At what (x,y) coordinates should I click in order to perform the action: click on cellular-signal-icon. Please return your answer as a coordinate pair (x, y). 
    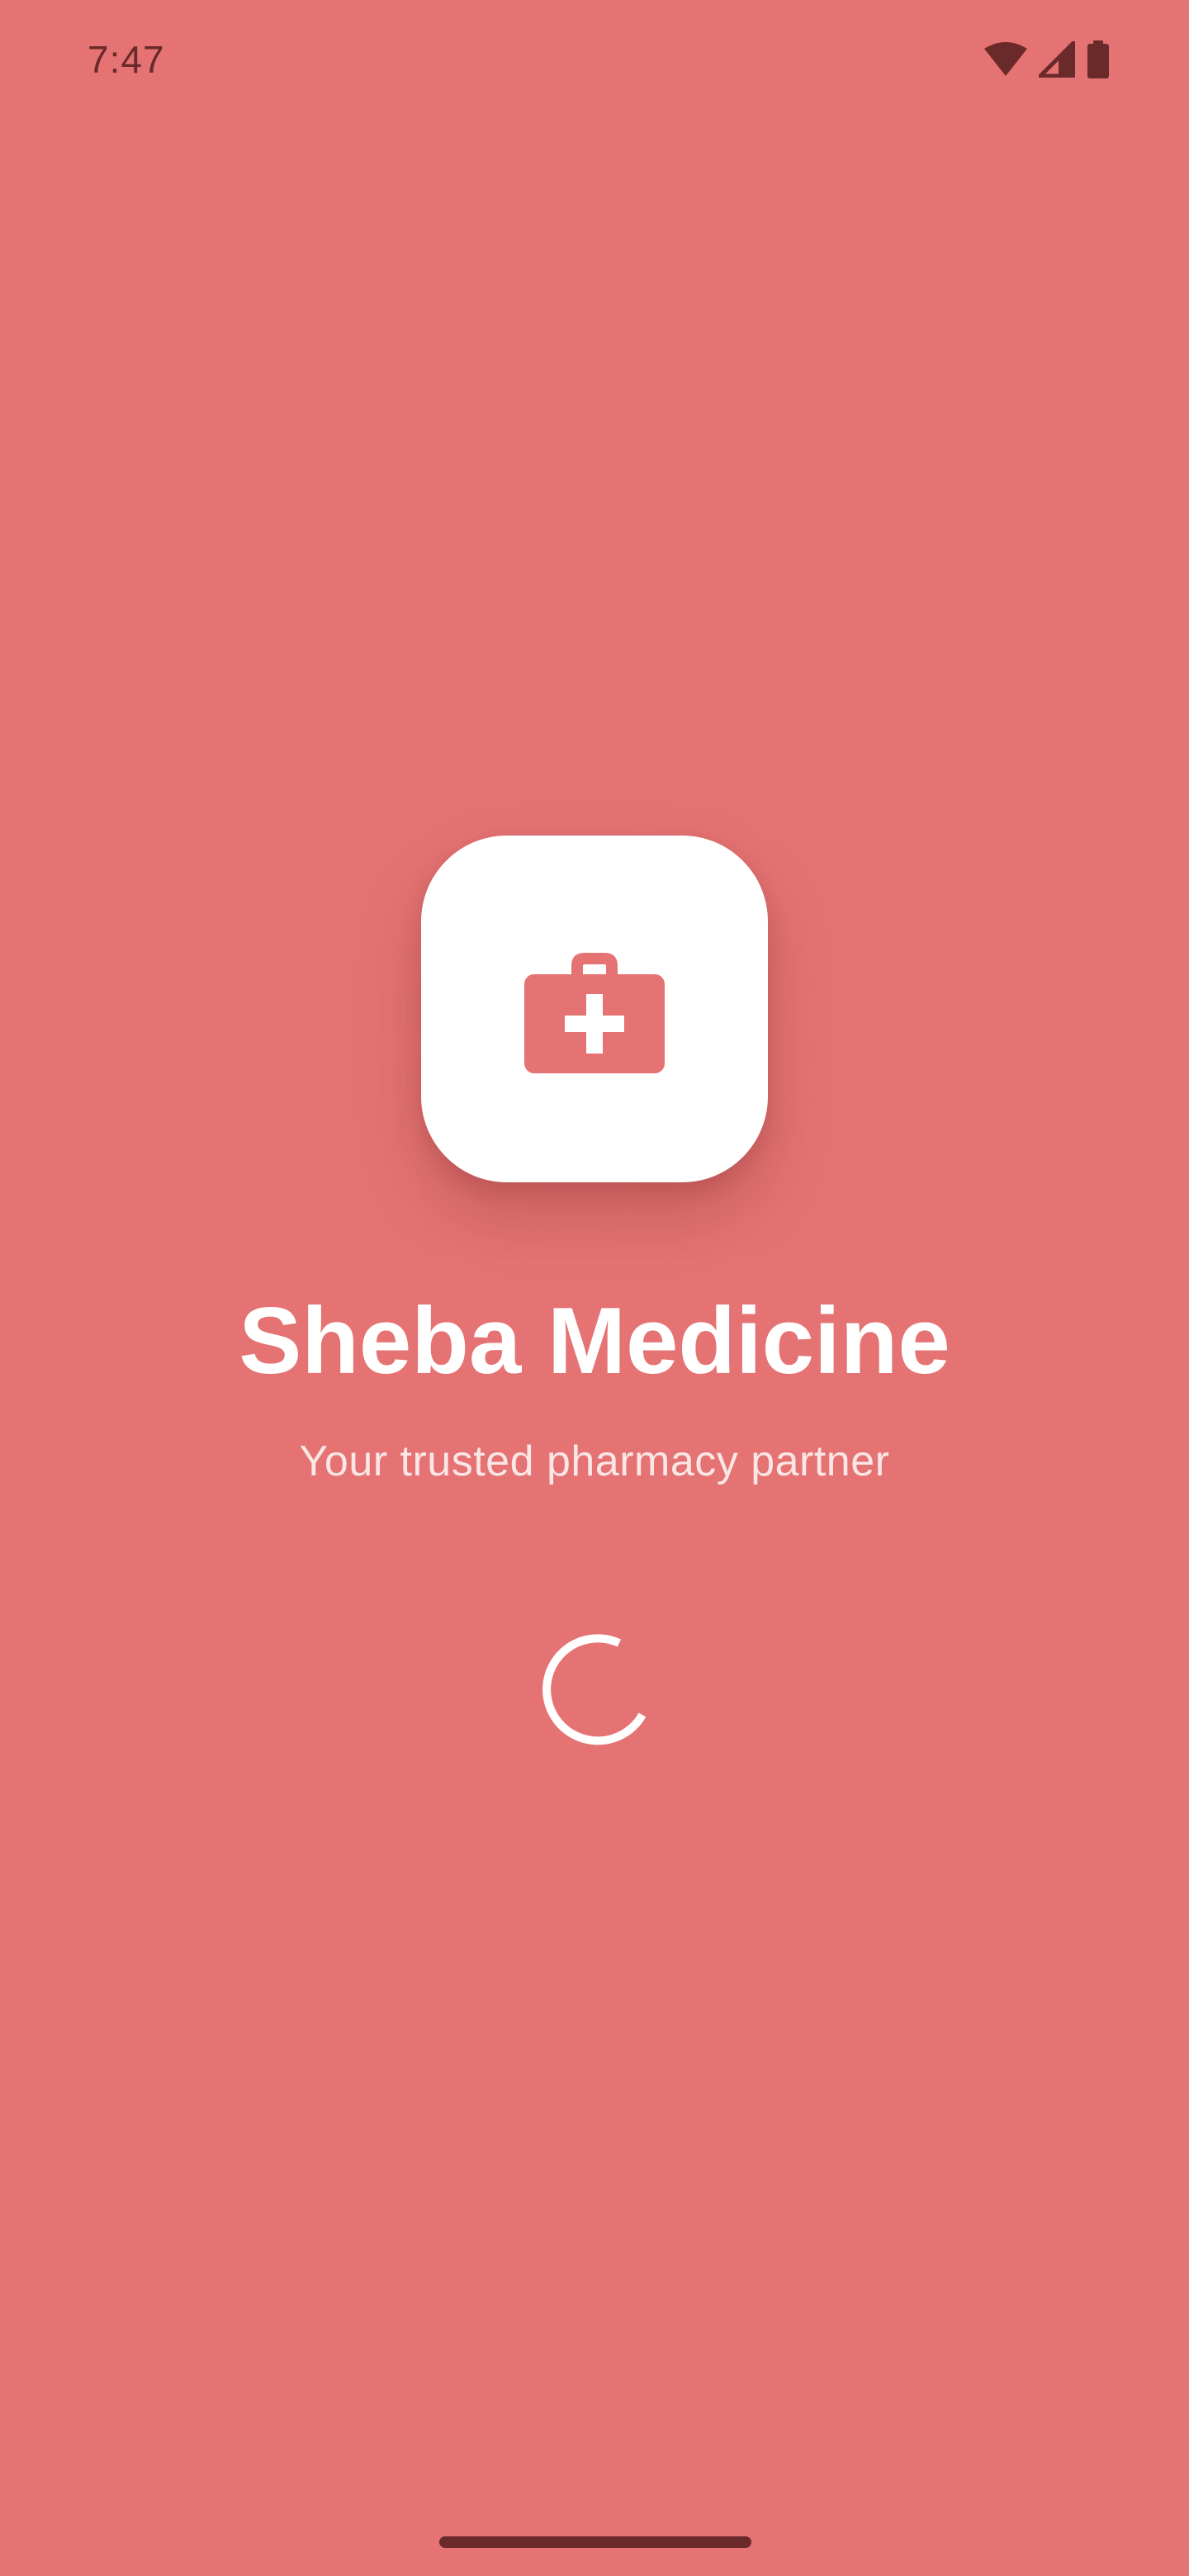
    Looking at the image, I should click on (1057, 59).